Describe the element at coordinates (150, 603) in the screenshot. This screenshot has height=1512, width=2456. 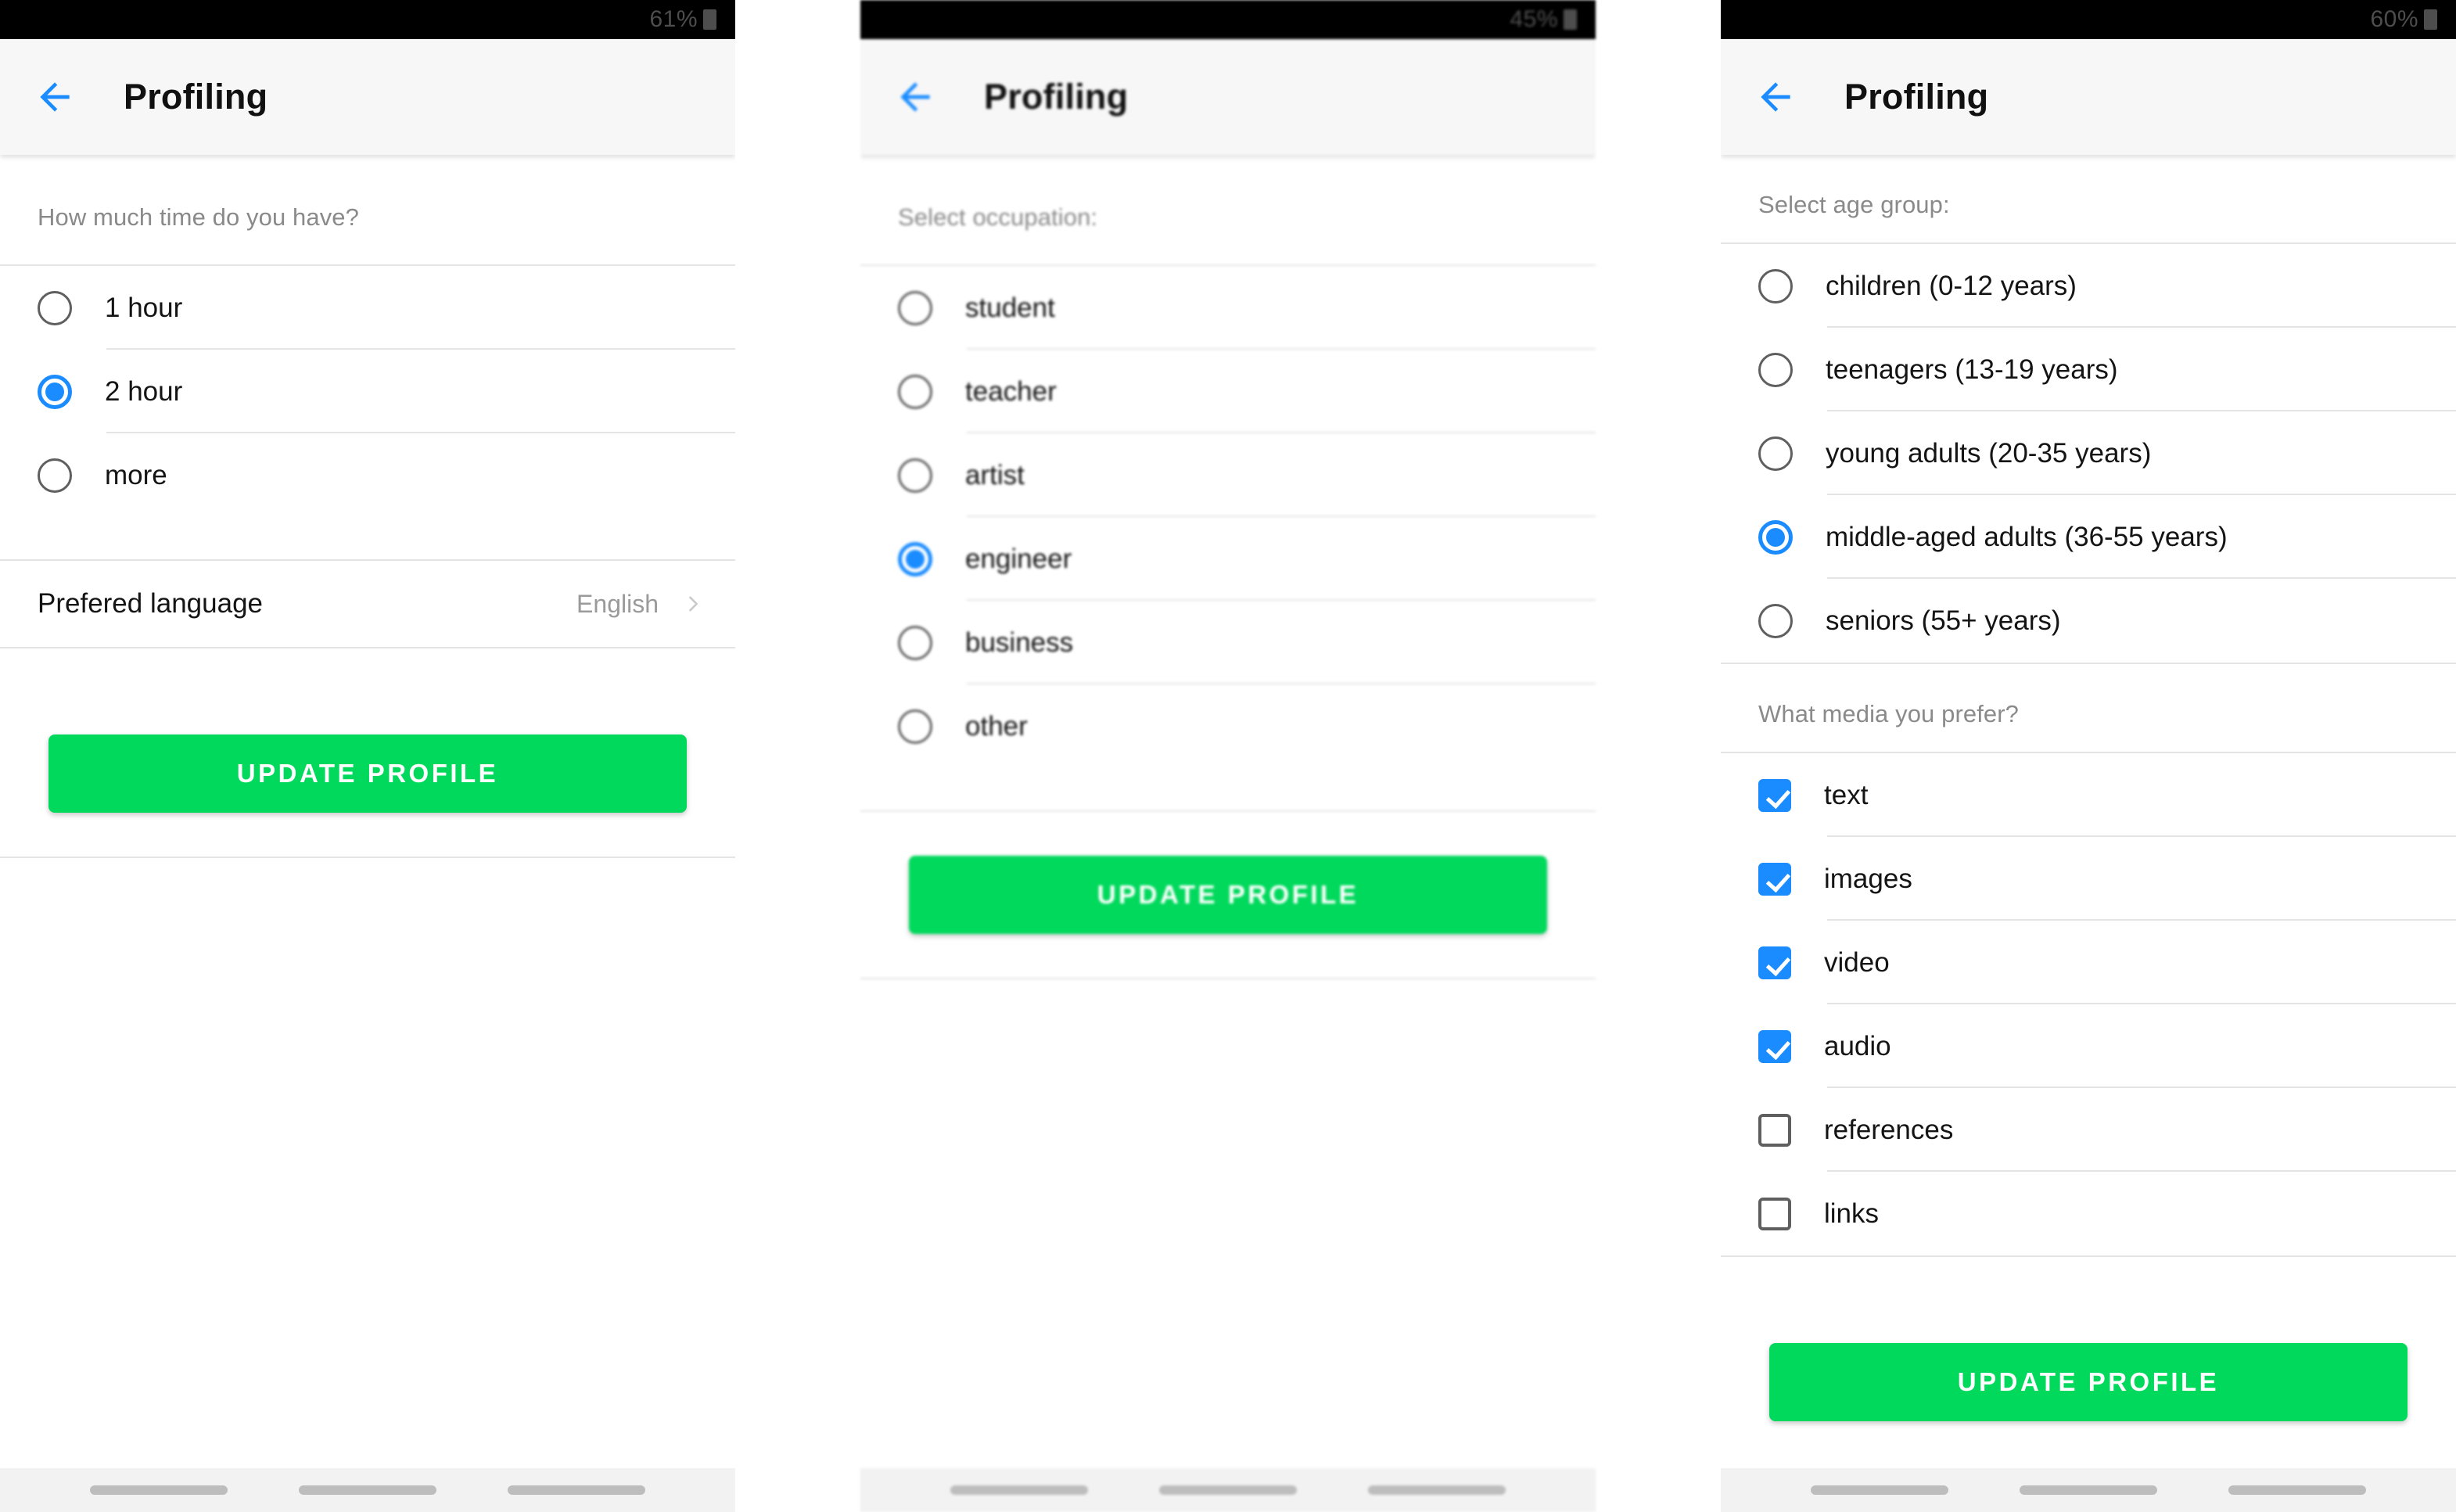
I see `preferred-language-label: Prefered language` at that location.